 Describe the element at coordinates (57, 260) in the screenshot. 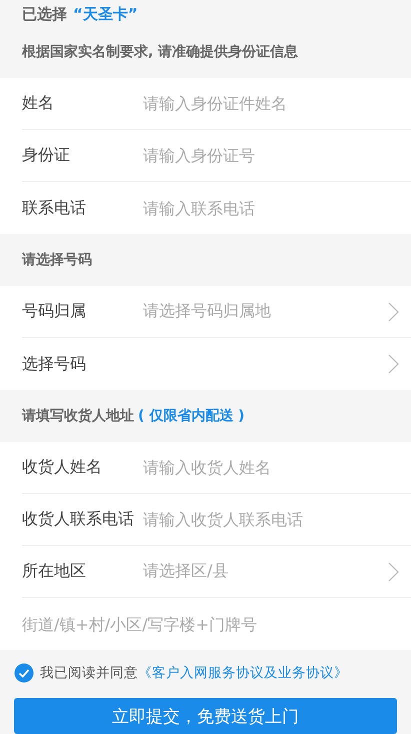

I see `section-heading: 请选择号码` at that location.